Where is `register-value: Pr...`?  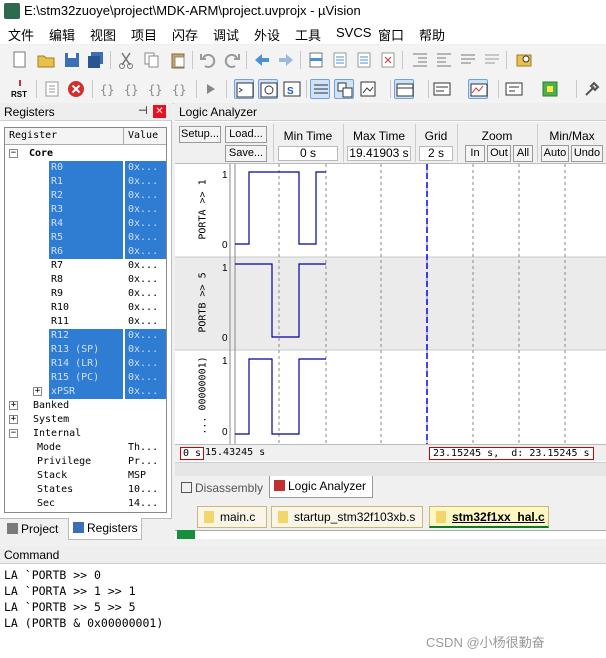 register-value: Pr... is located at coordinates (145, 462).